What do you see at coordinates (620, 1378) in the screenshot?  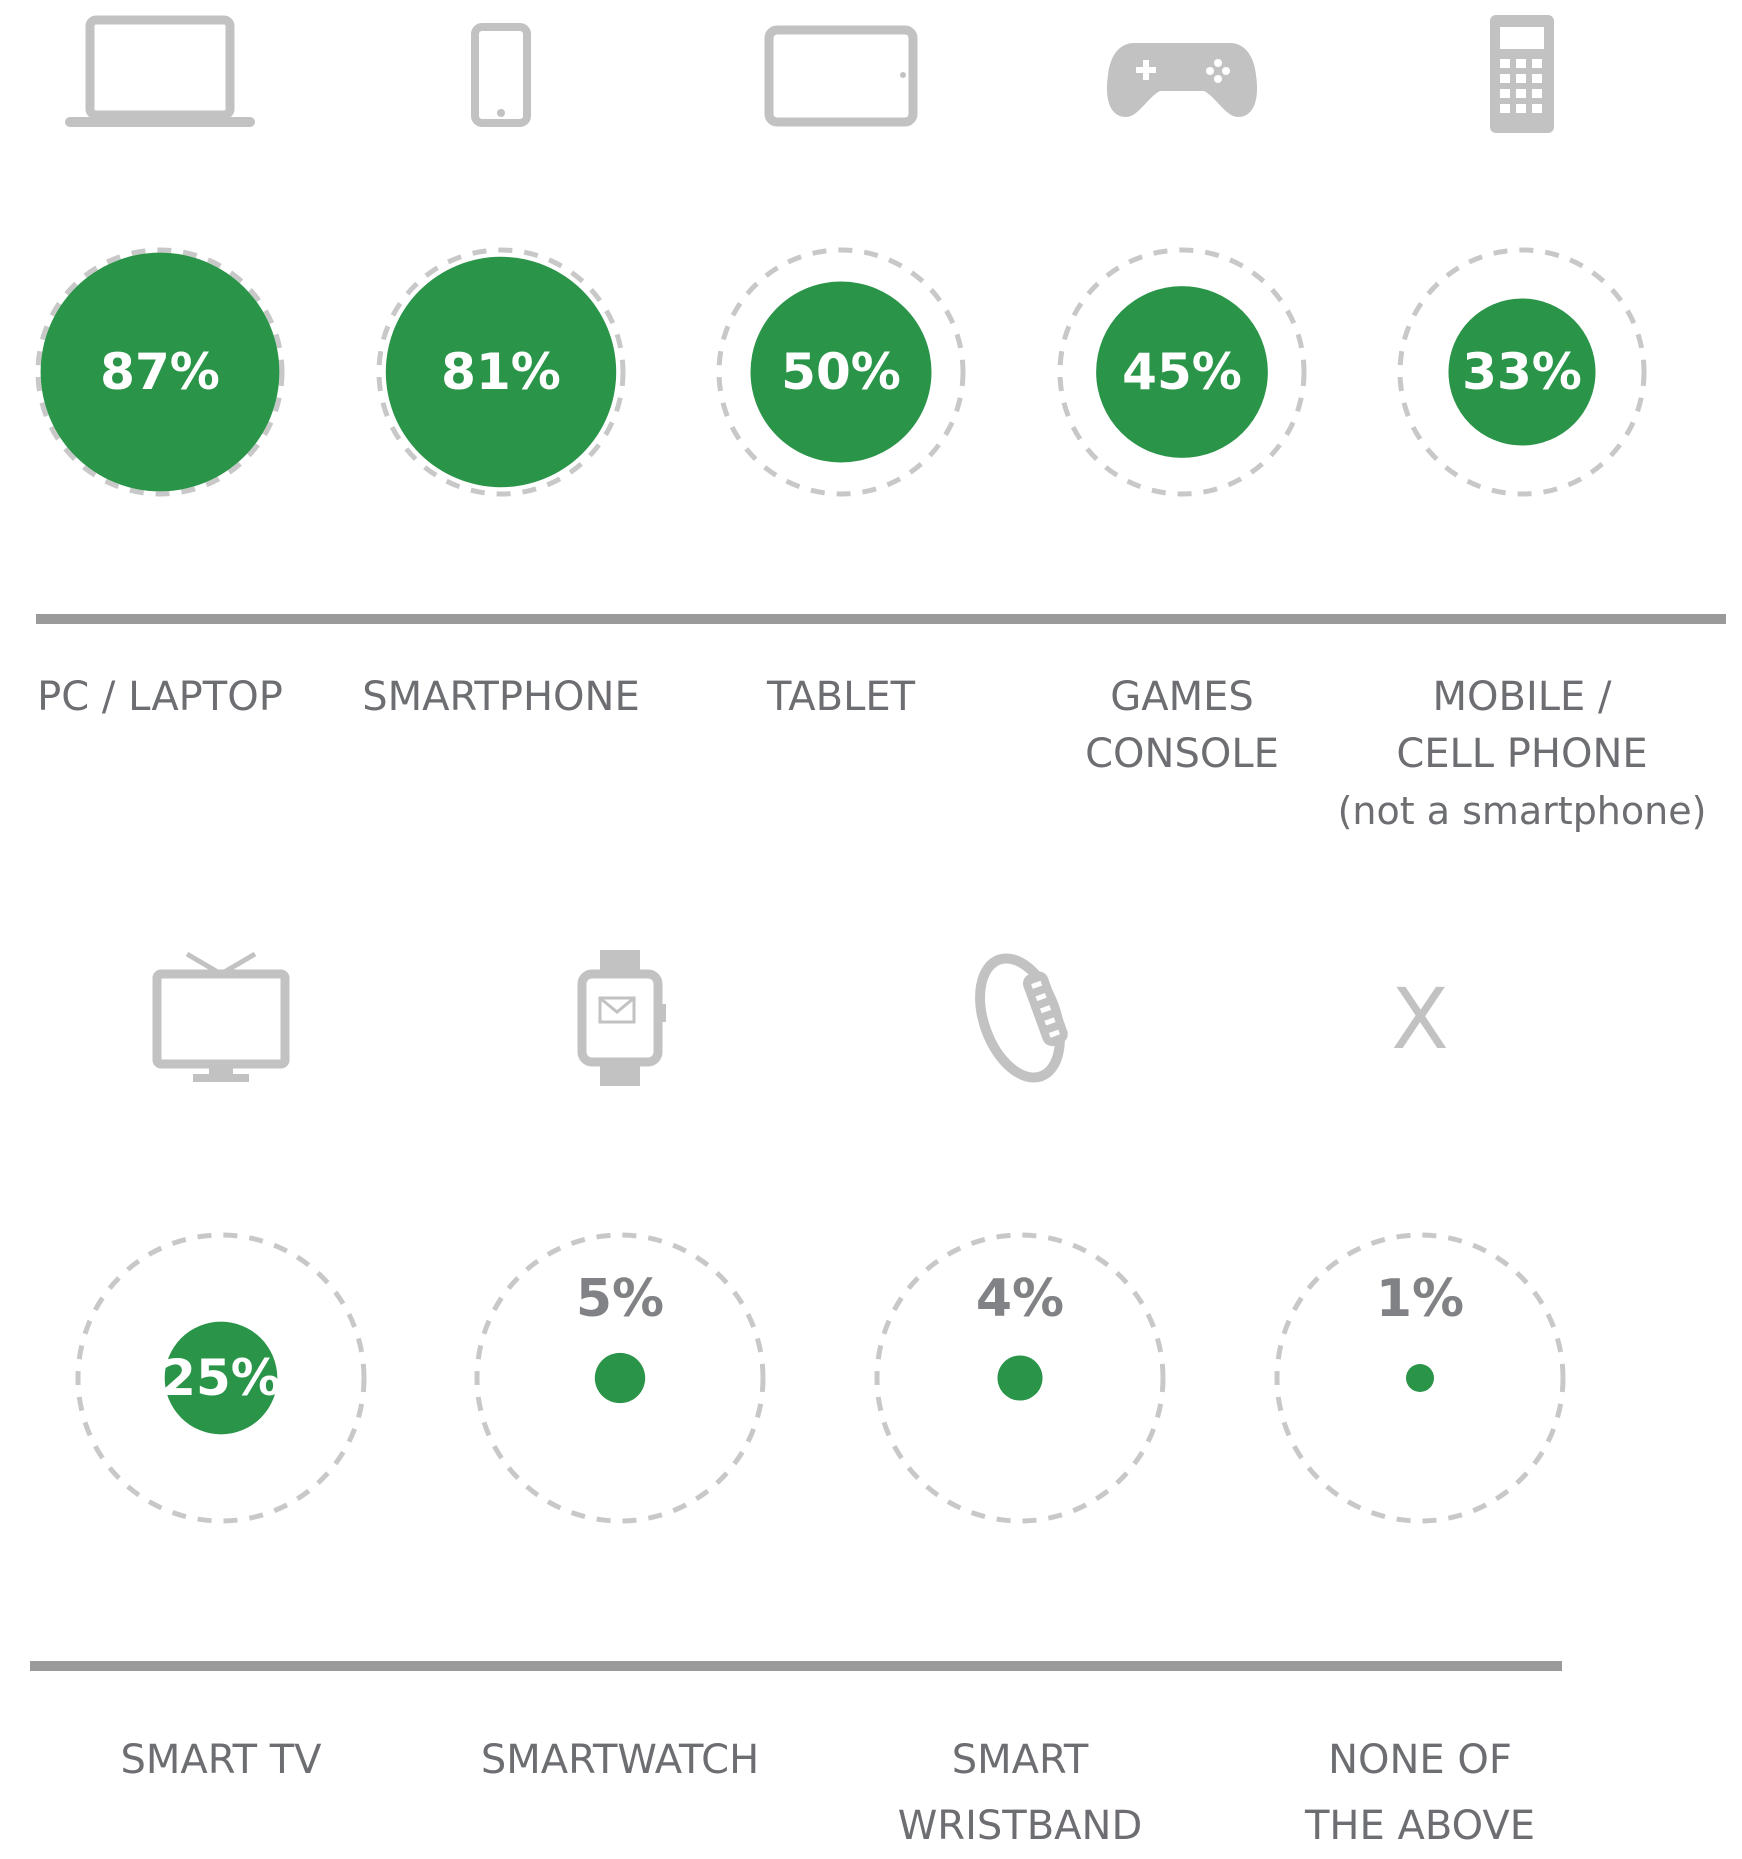 I see `bubble-smartwatch` at bounding box center [620, 1378].